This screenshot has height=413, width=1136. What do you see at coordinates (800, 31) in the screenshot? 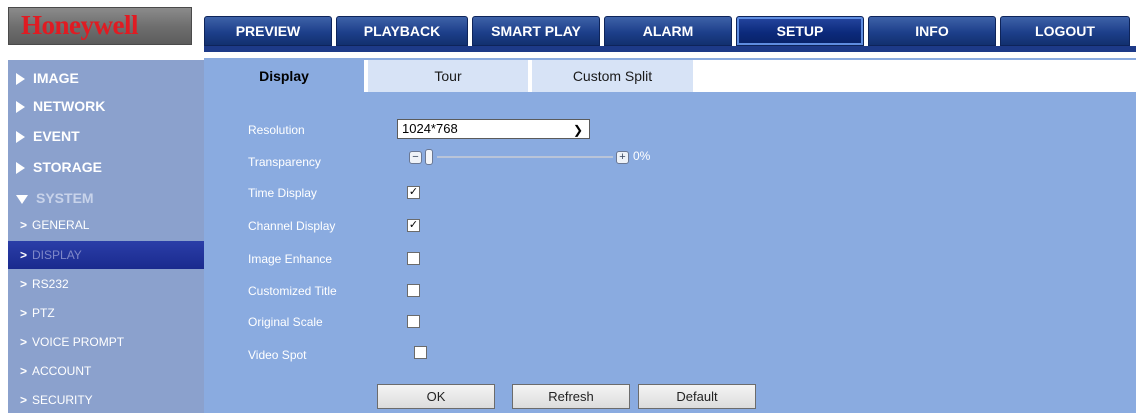
I see `nav-tab-setup: SETUP` at bounding box center [800, 31].